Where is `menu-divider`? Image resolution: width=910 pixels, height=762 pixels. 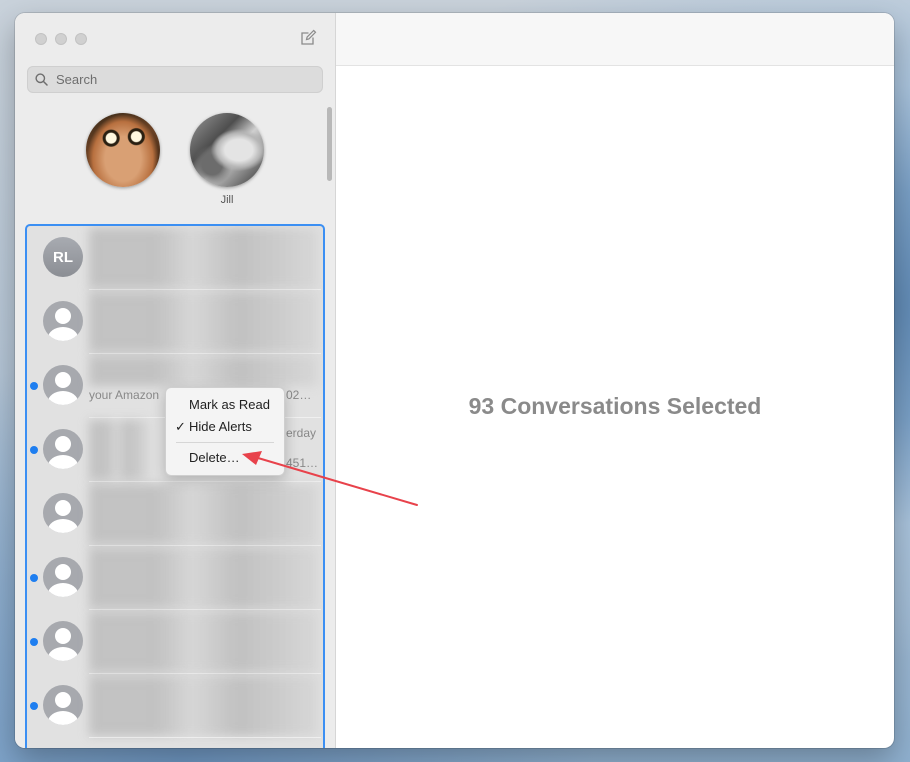 menu-divider is located at coordinates (225, 442).